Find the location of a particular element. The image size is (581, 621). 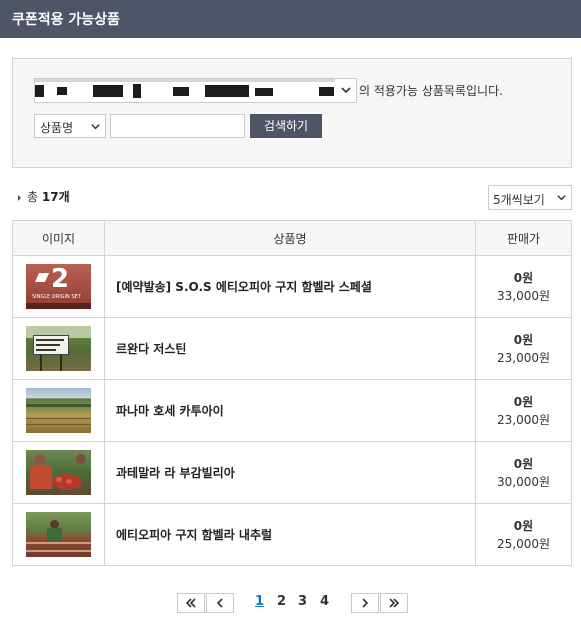

column-header-image: 이미지 is located at coordinates (59, 238).